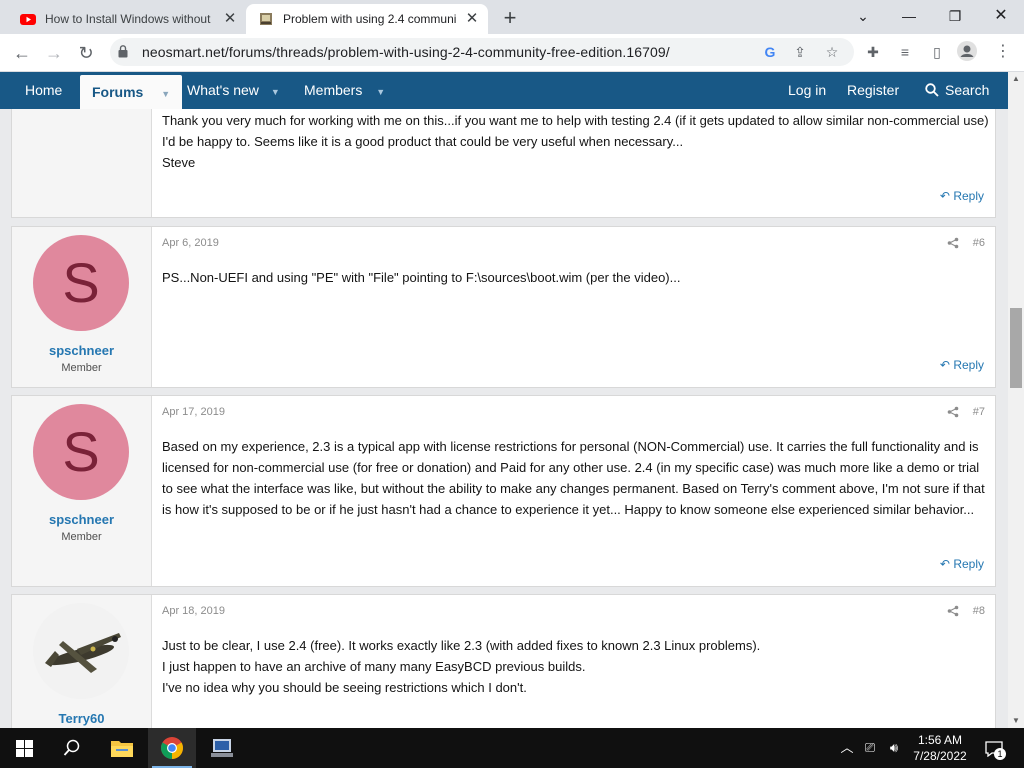  Describe the element at coordinates (1001, 16) in the screenshot. I see `close-window-button: ✕` at that location.